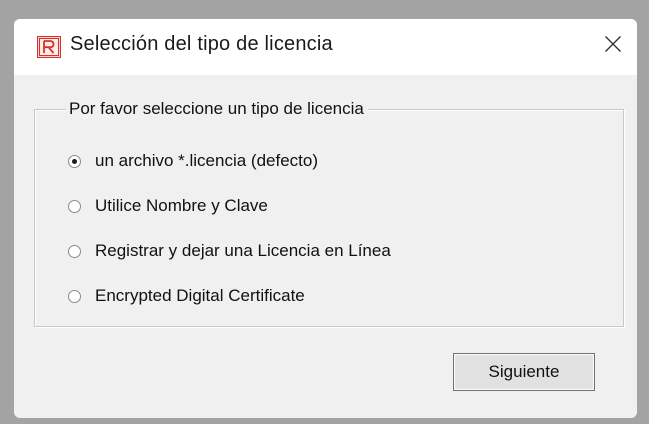  What do you see at coordinates (74, 161) in the screenshot?
I see `radio-button-checked` at bounding box center [74, 161].